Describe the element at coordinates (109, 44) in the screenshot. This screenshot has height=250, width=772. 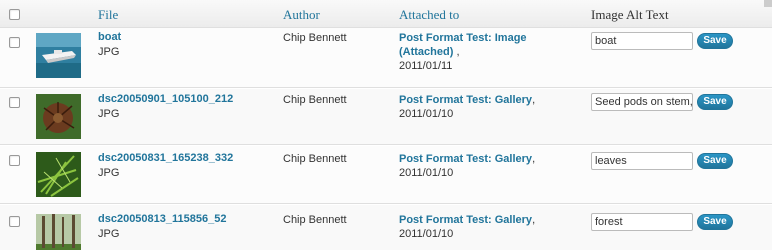
I see `file-cell: boat JPG` at that location.